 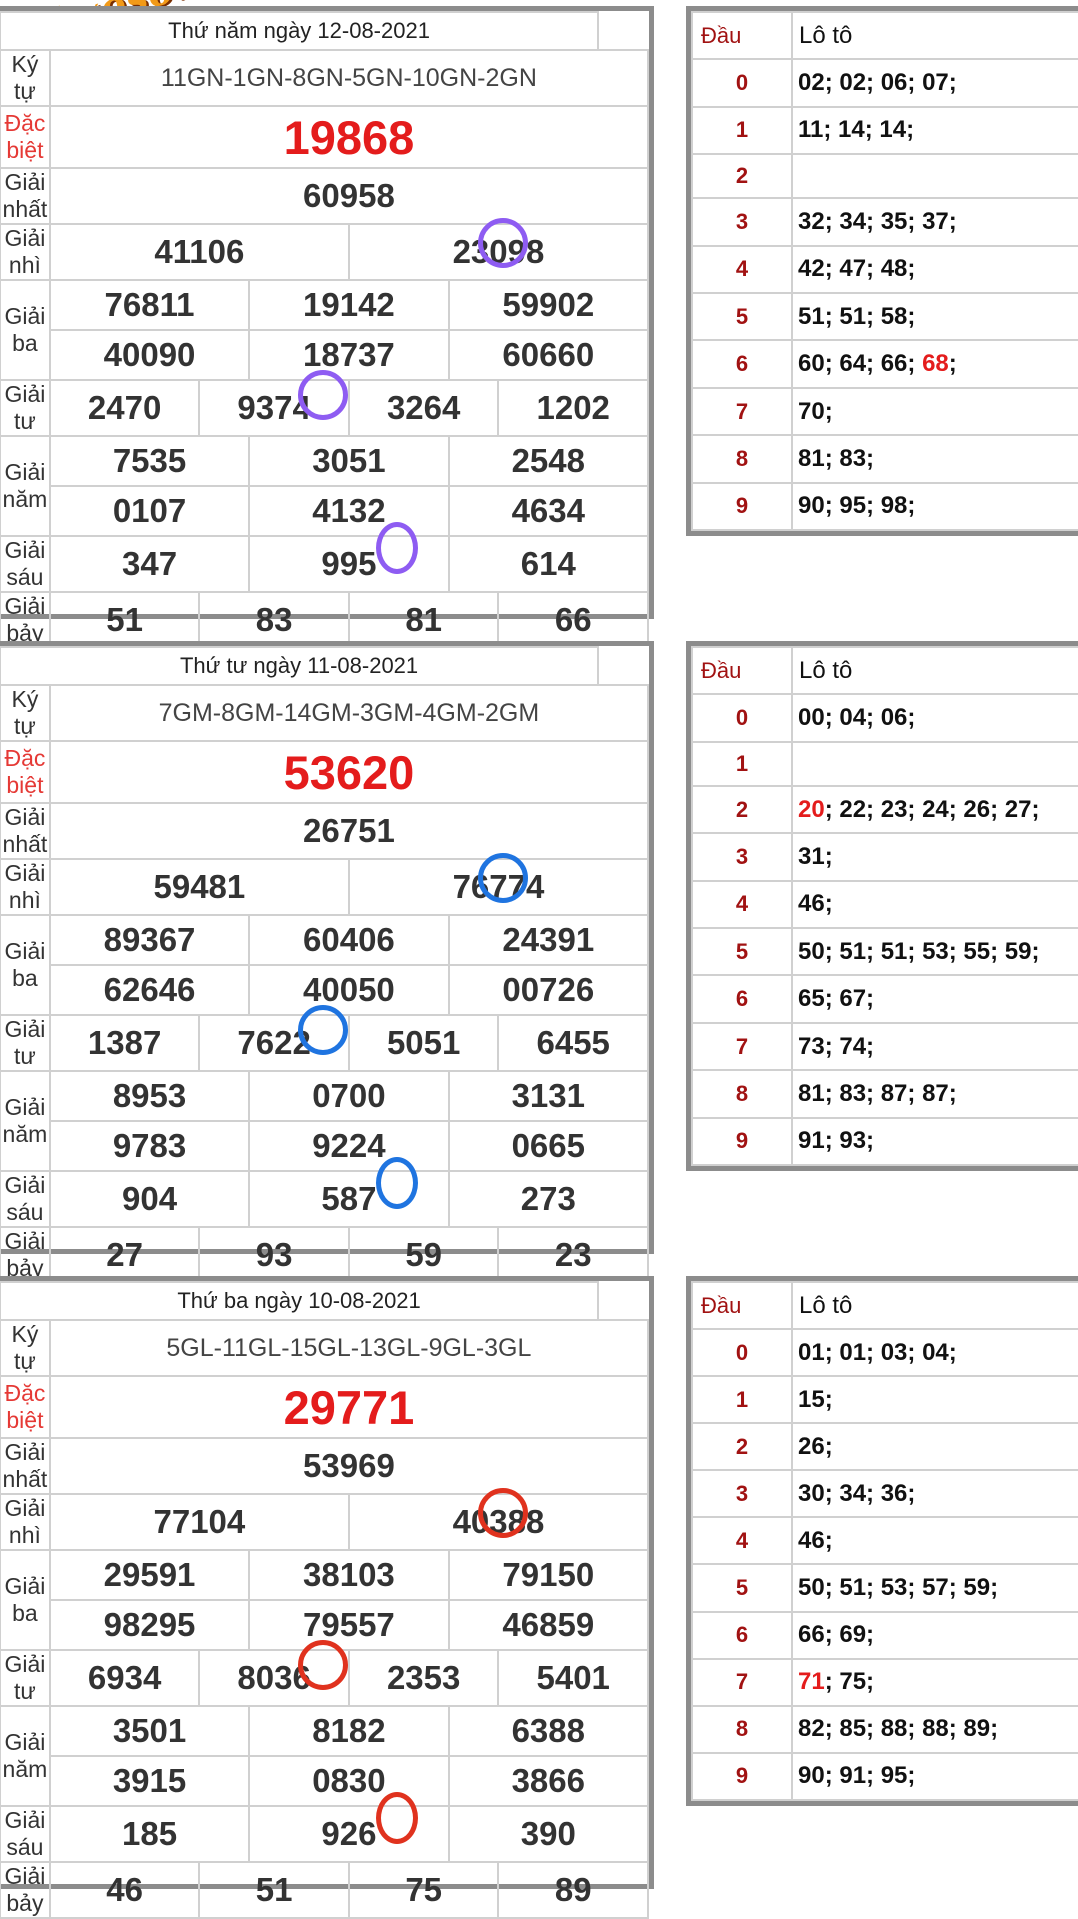 What do you see at coordinates (934, 364) in the screenshot?
I see `loto-cell: 60; 64; 66; 68;` at bounding box center [934, 364].